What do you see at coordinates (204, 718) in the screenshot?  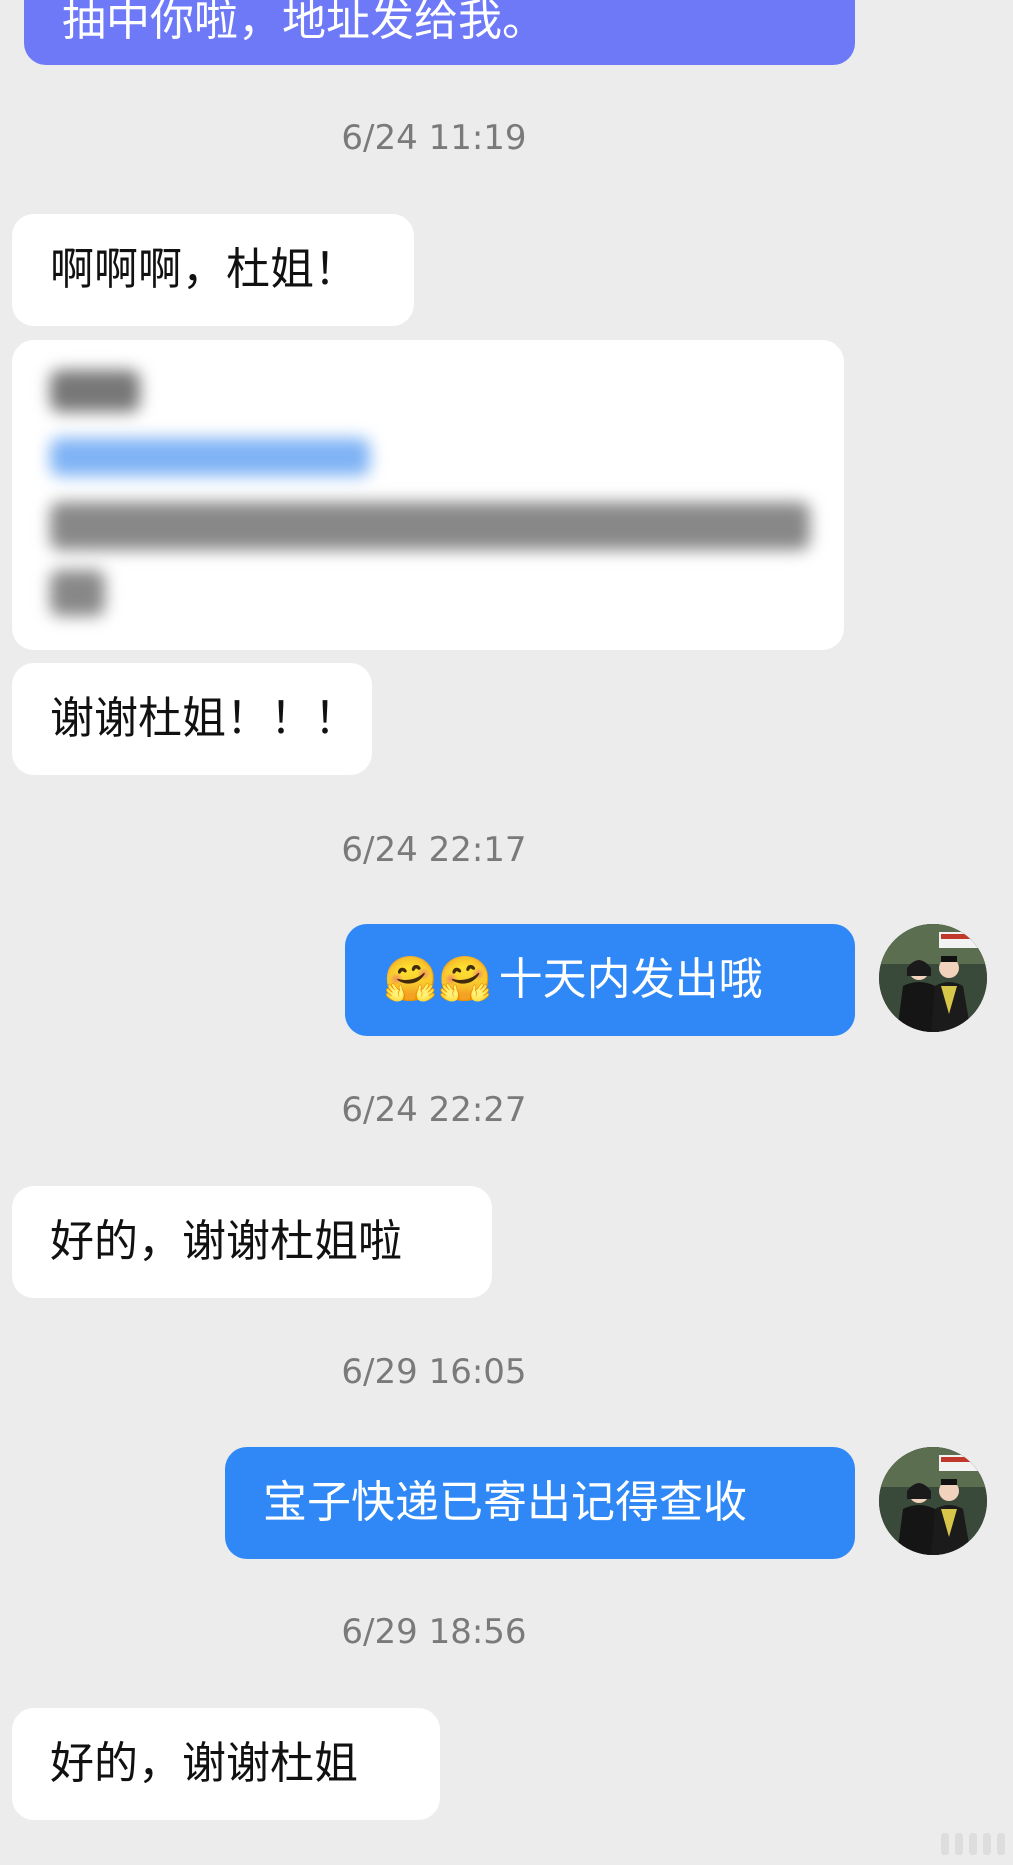 I see `message-text: 谢谢杜姐！！！` at bounding box center [204, 718].